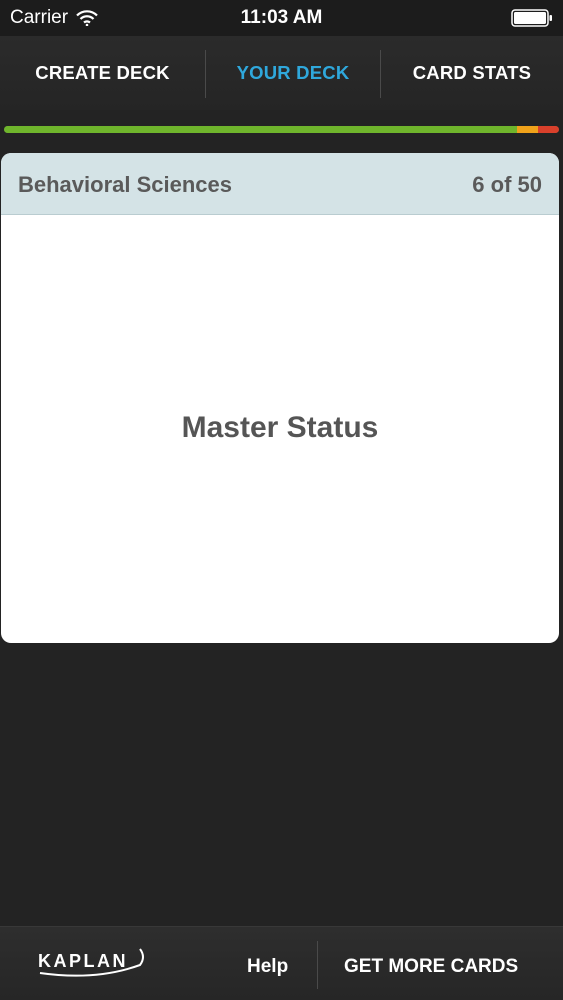 The image size is (563, 1000). I want to click on top-tab-bar: CREATE DECK YOUR DECK CARD STATS, so click(281, 73).